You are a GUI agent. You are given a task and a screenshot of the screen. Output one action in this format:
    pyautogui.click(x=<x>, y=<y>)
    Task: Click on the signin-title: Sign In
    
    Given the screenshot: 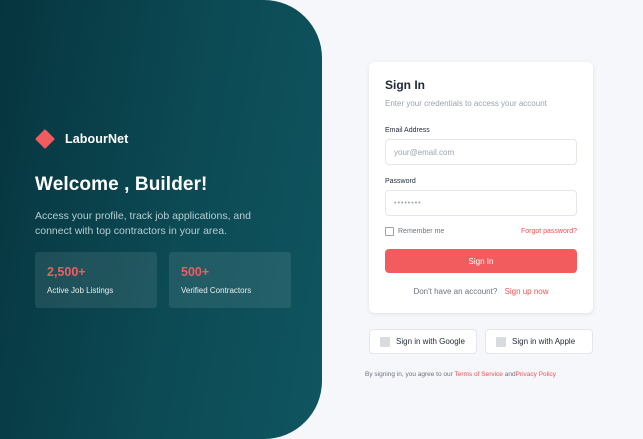 What is the action you would take?
    pyautogui.click(x=405, y=85)
    